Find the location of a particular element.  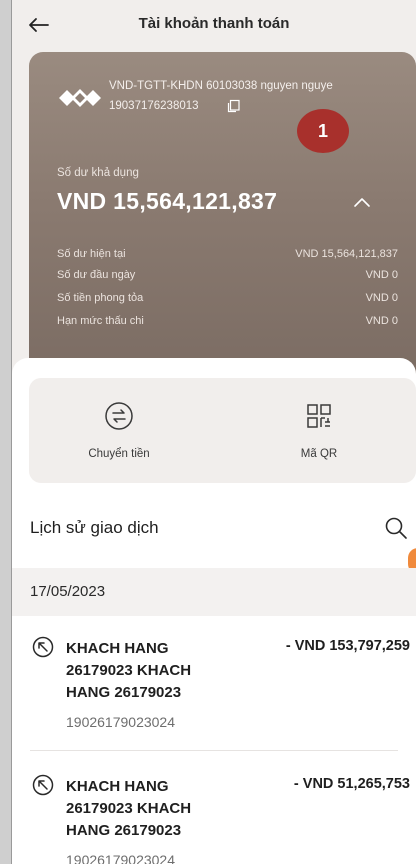

quick-actions: Chuyển tiền Mã QR is located at coordinates (222, 430).